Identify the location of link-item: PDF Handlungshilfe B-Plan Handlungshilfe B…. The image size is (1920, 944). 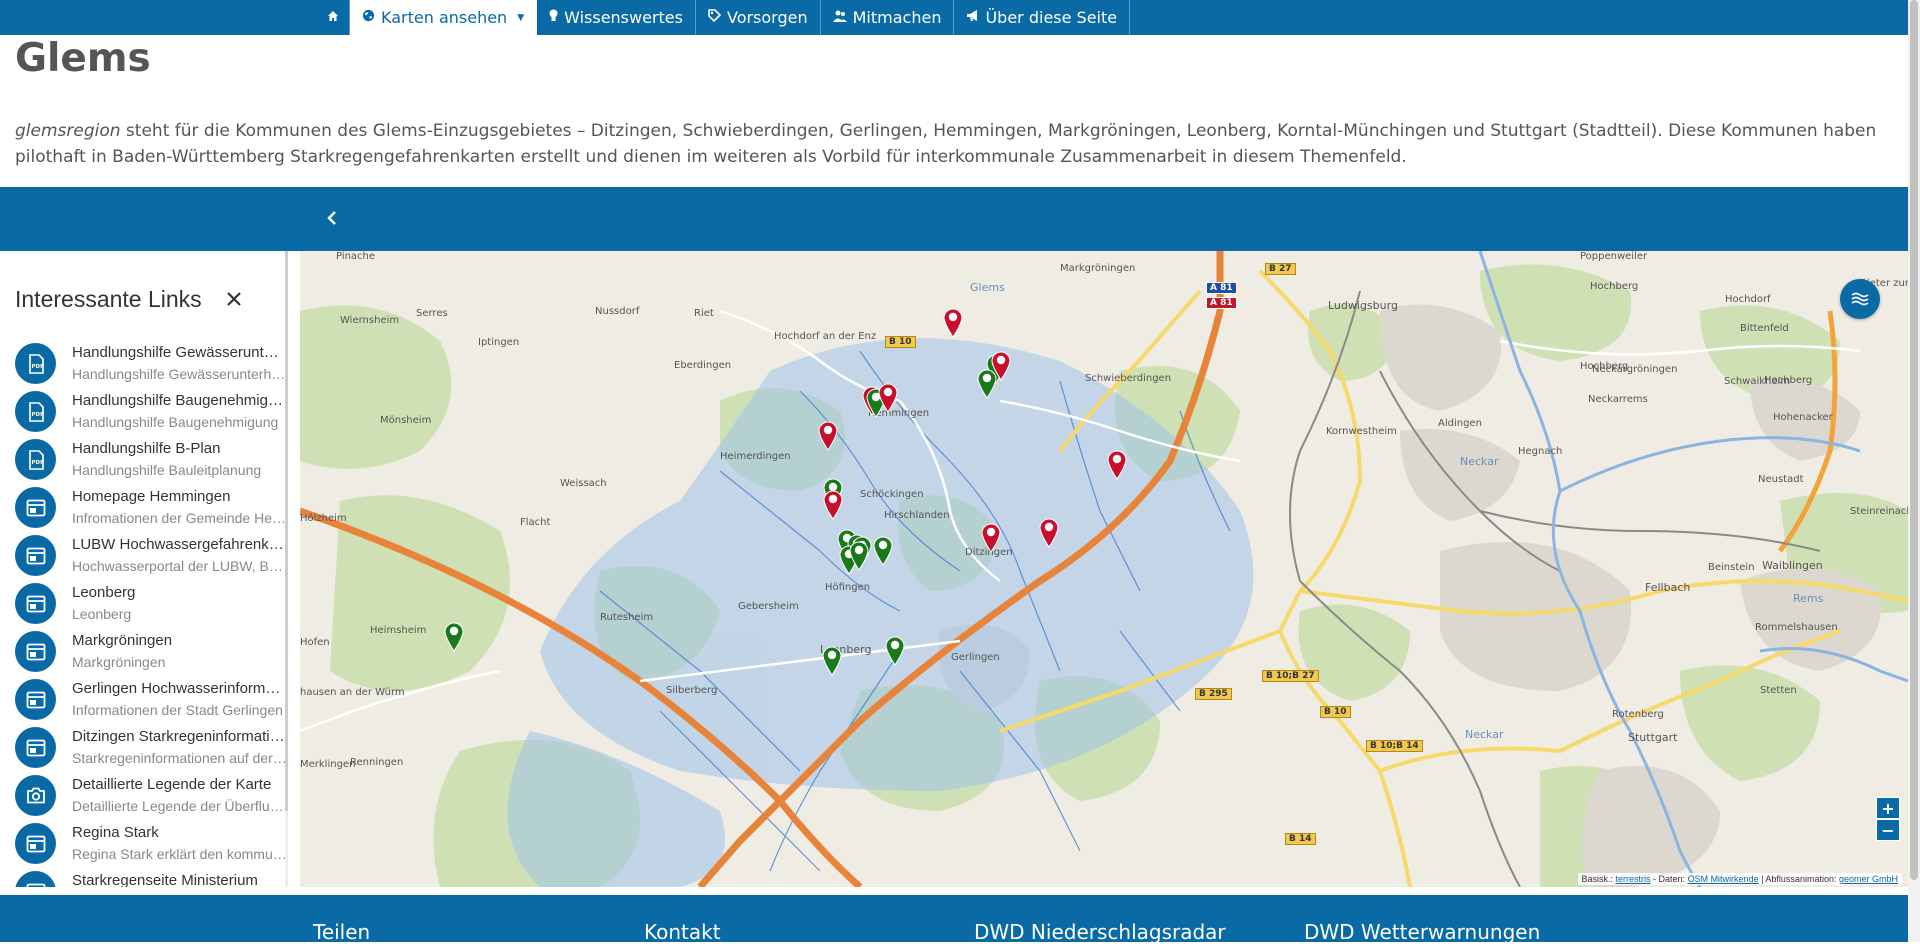
(145, 463).